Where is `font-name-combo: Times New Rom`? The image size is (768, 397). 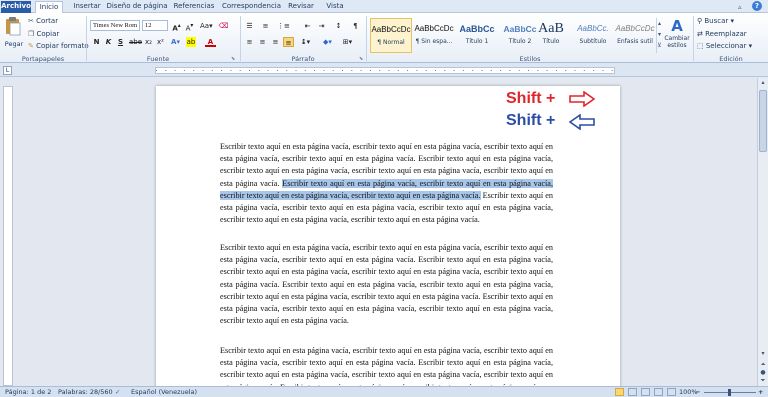
font-name-combo: Times New Rom is located at coordinates (115, 25).